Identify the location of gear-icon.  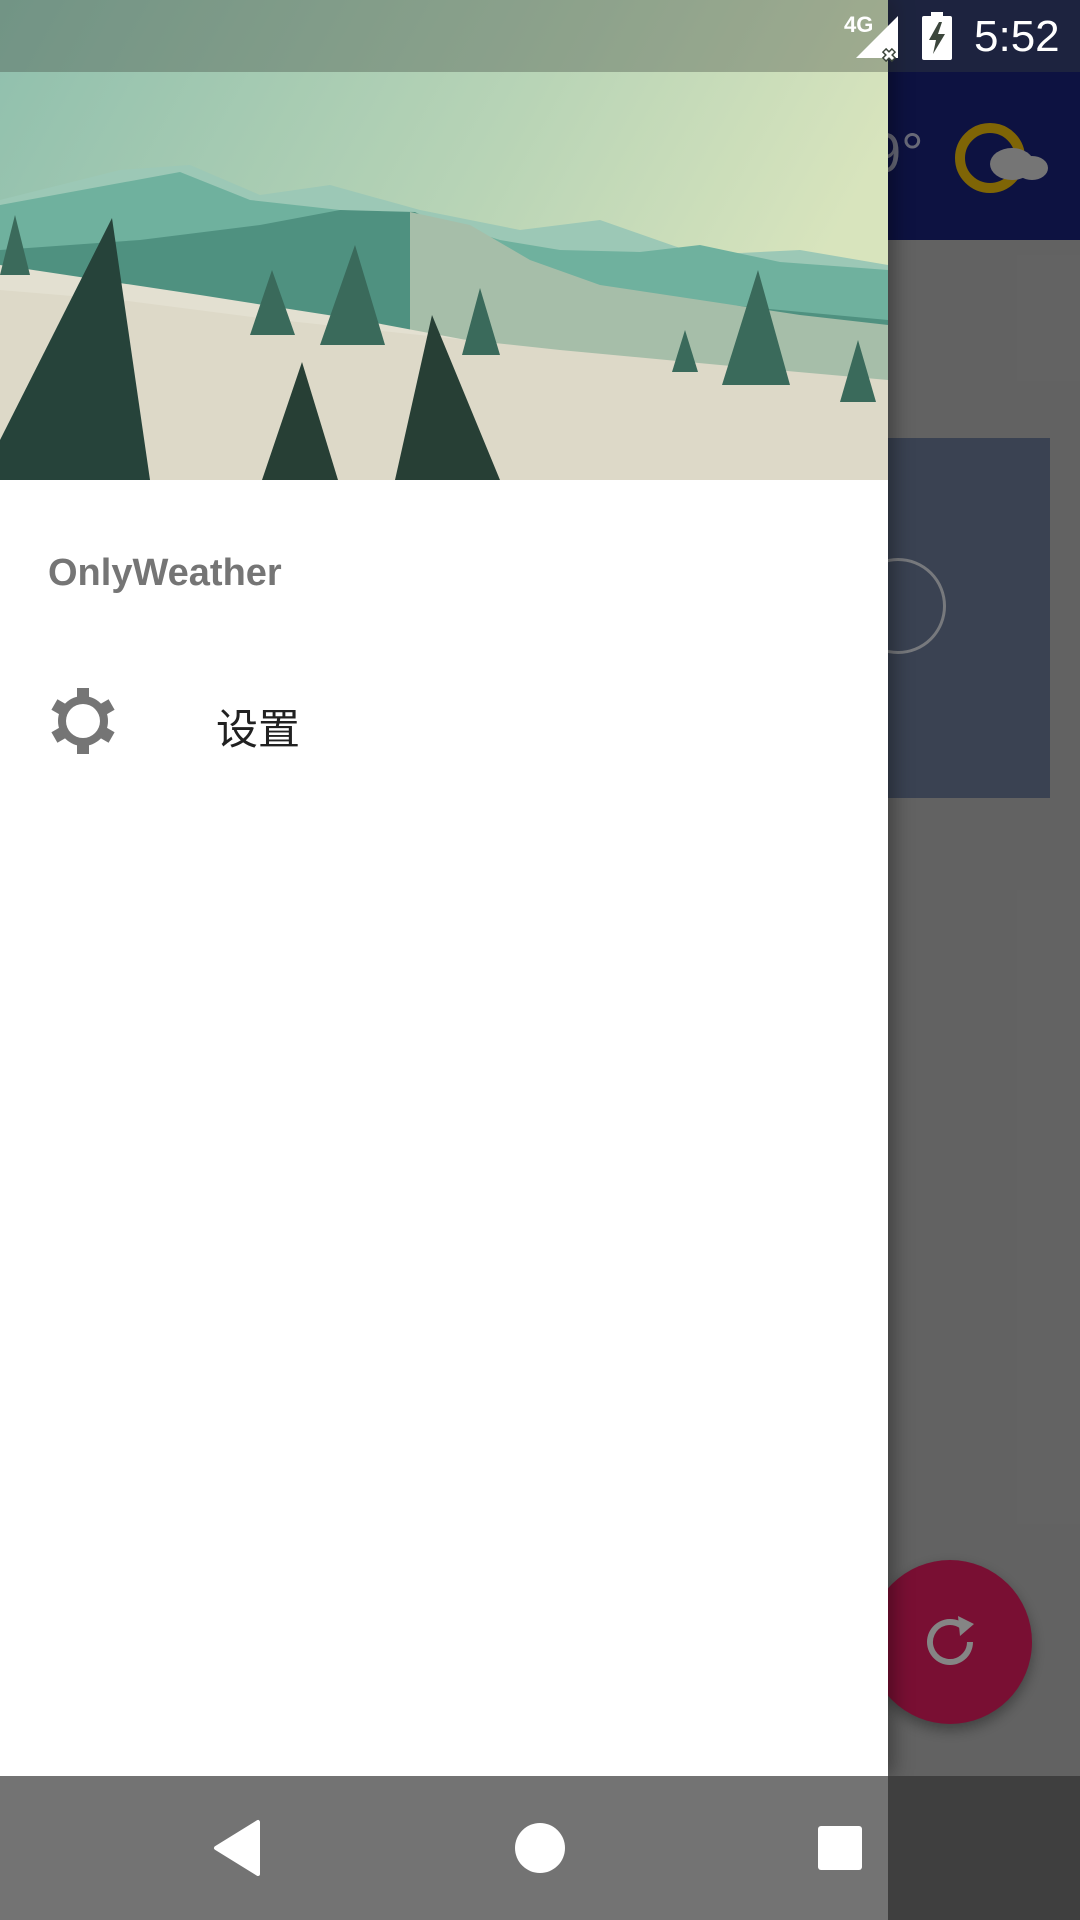
(83, 721).